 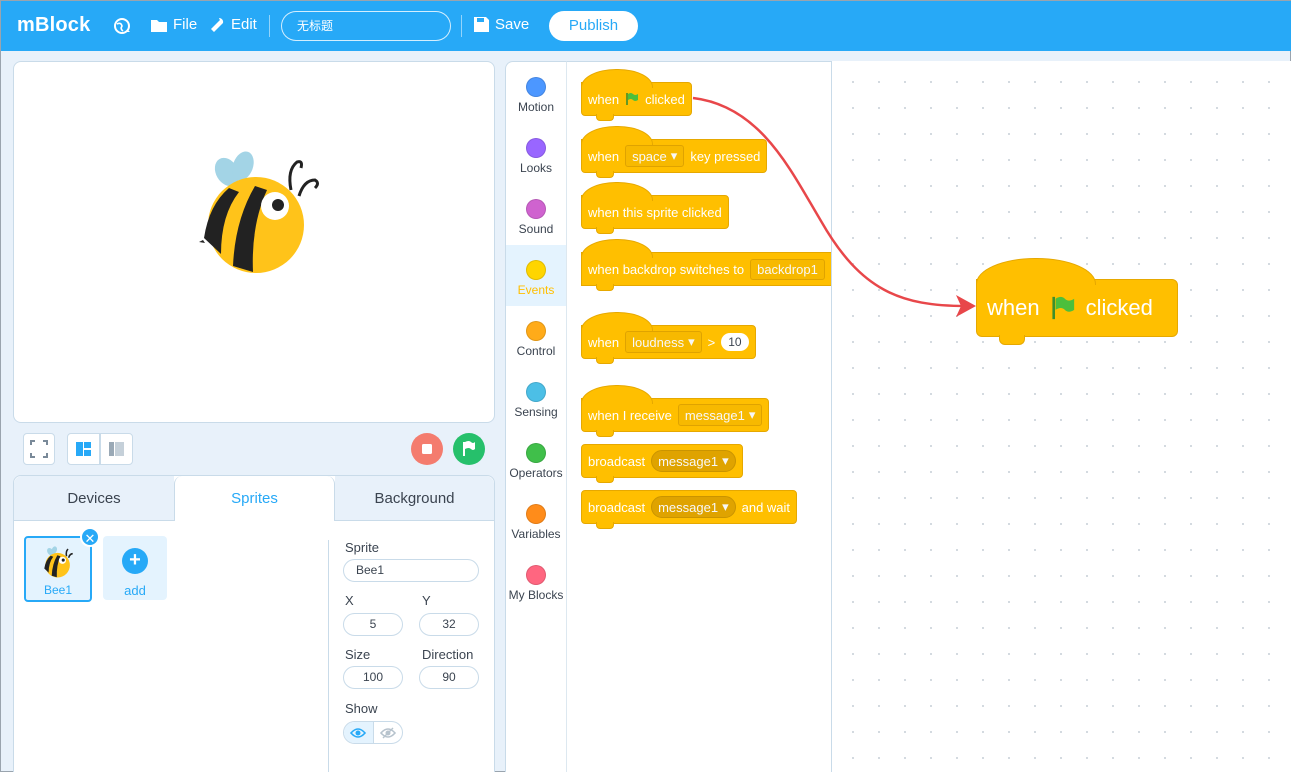 I want to click on category-motion: Motion, so click(x=536, y=92).